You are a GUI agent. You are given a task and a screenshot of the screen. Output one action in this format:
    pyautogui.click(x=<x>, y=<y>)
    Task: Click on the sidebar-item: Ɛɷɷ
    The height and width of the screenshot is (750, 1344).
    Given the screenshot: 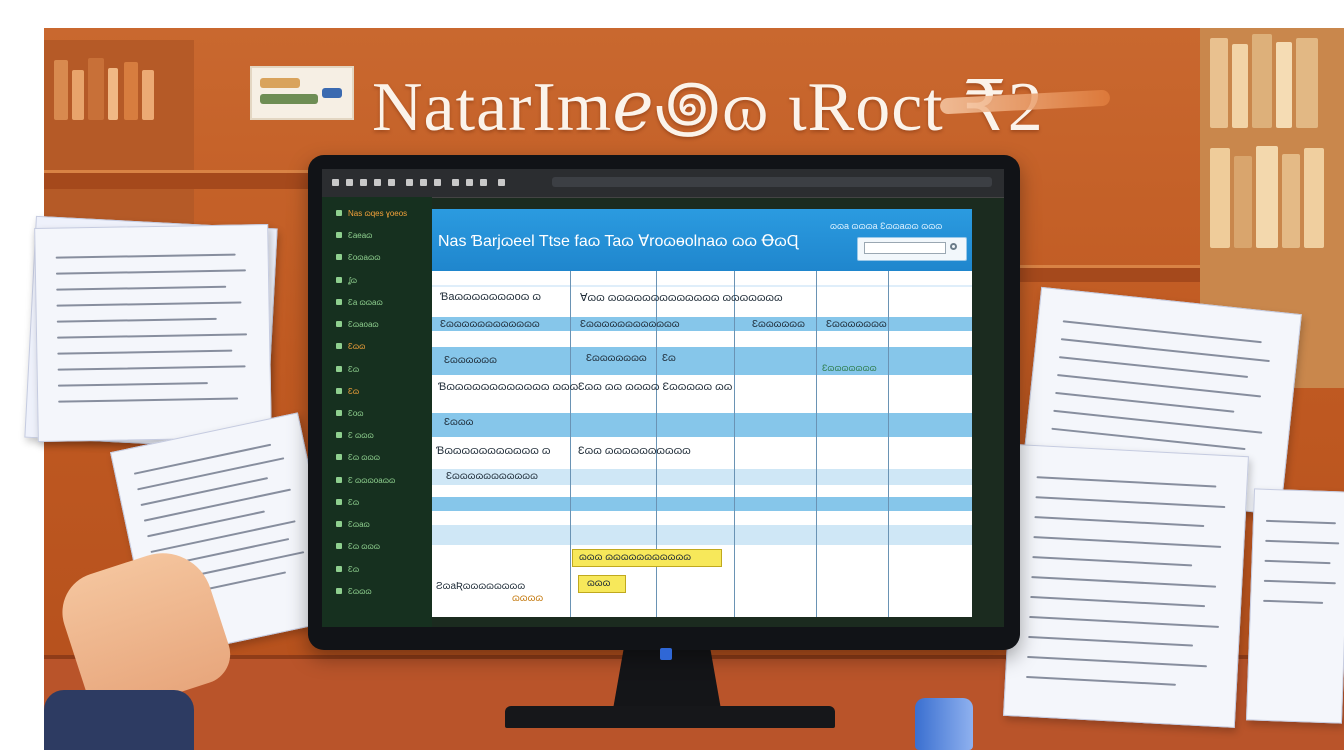 What is the action you would take?
    pyautogui.click(x=388, y=346)
    